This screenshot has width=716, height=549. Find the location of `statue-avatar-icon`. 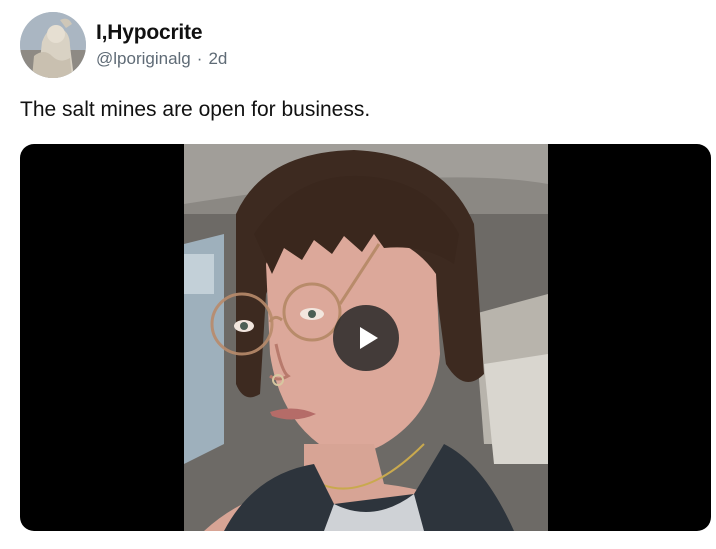

statue-avatar-icon is located at coordinates (53, 45).